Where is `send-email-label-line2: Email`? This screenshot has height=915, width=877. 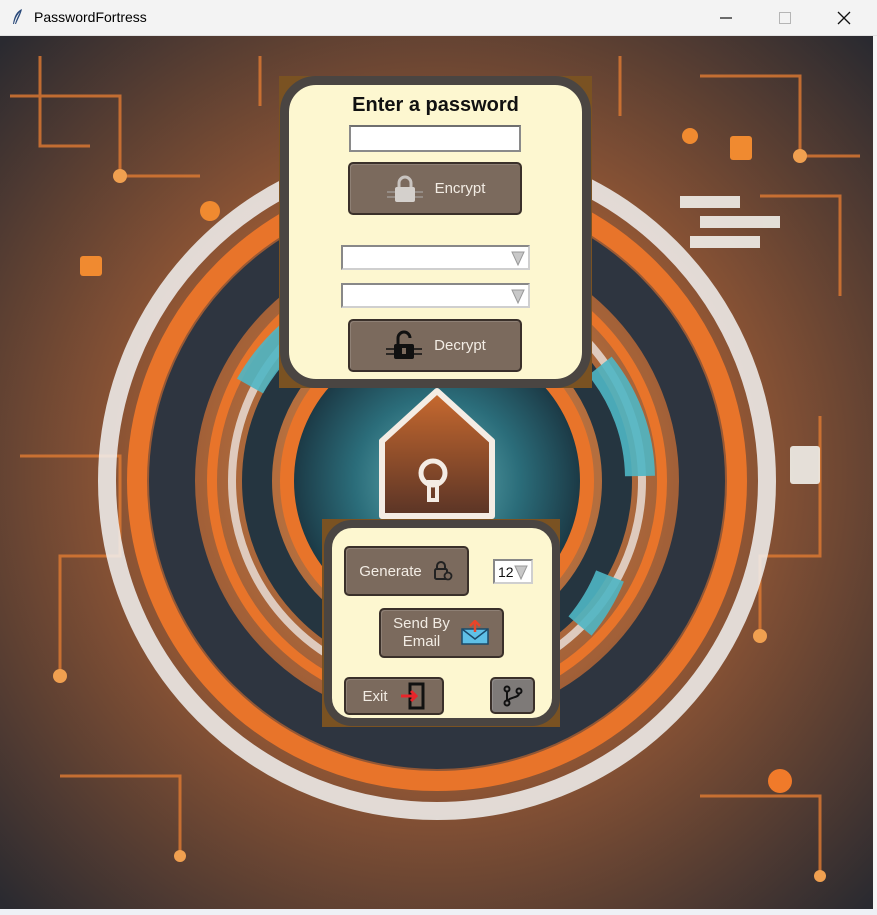
send-email-label-line2: Email is located at coordinates (421, 641).